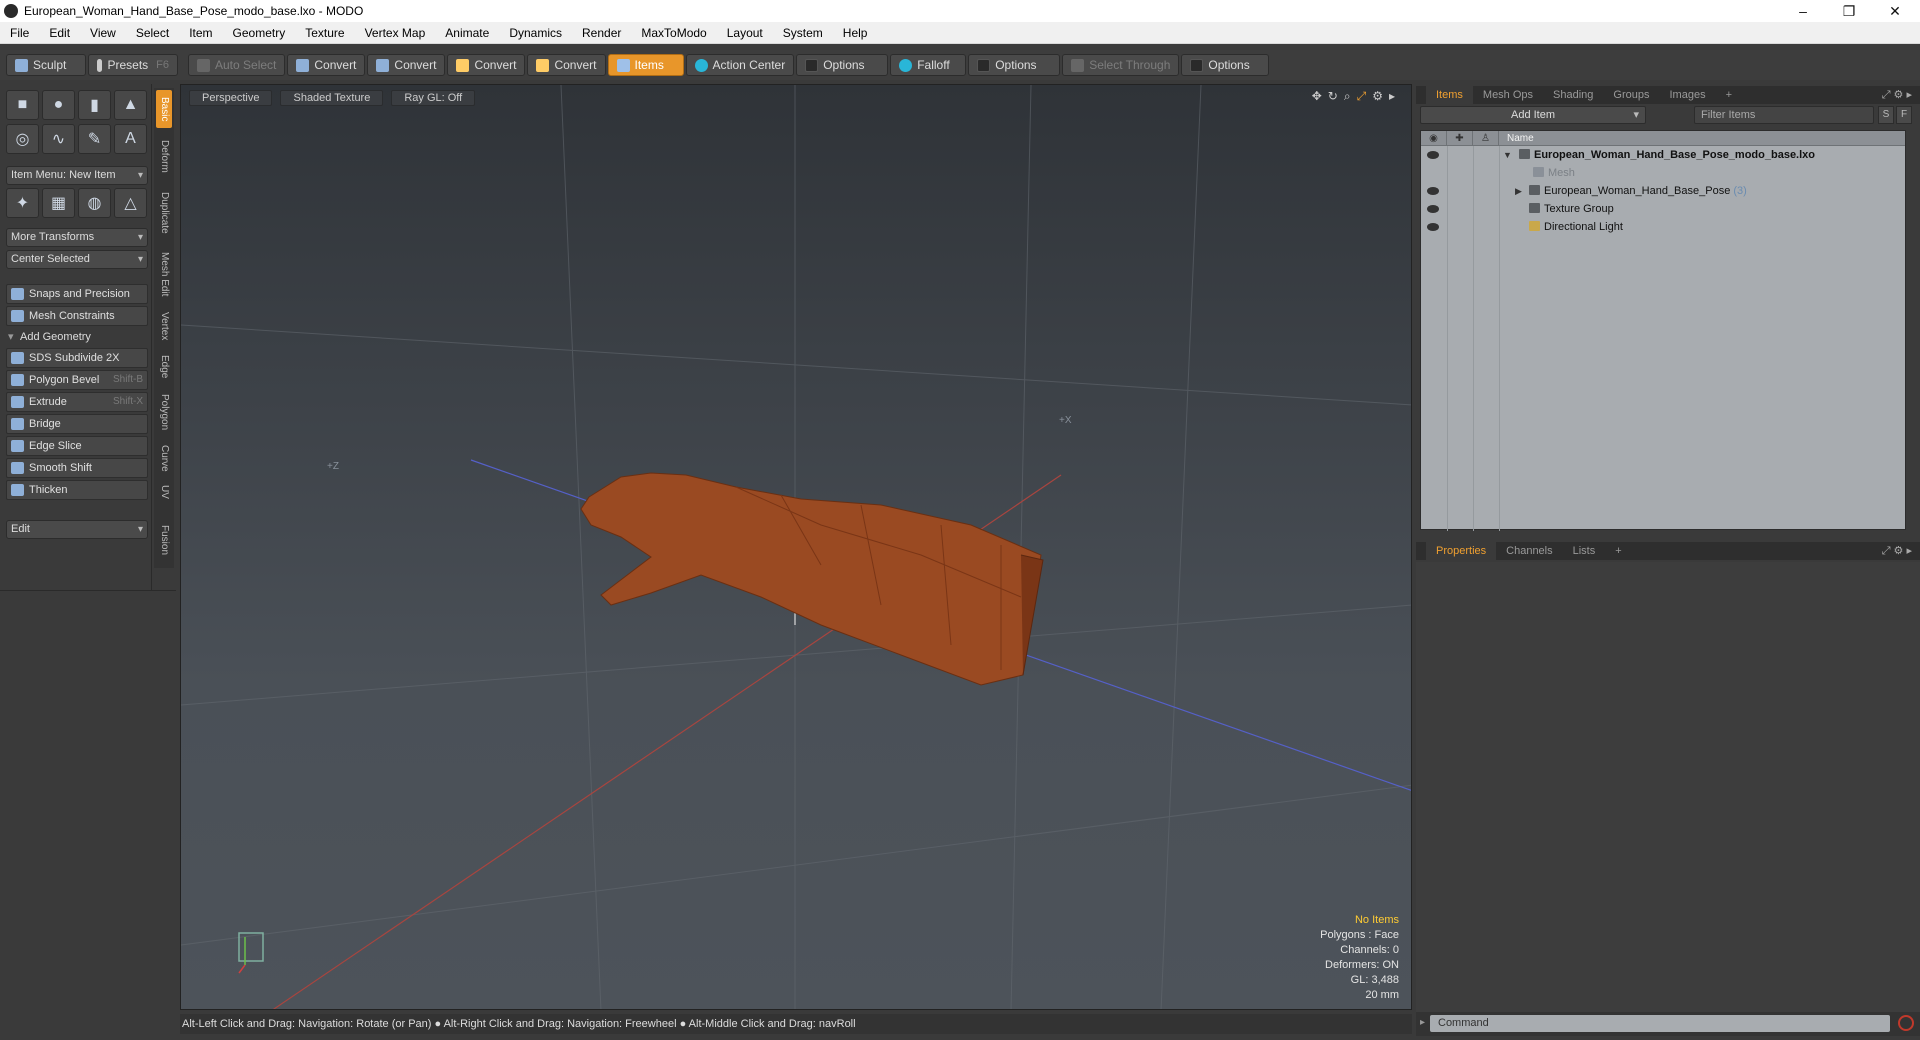  What do you see at coordinates (164, 367) in the screenshot?
I see `vtab-edge: Edge` at bounding box center [164, 367].